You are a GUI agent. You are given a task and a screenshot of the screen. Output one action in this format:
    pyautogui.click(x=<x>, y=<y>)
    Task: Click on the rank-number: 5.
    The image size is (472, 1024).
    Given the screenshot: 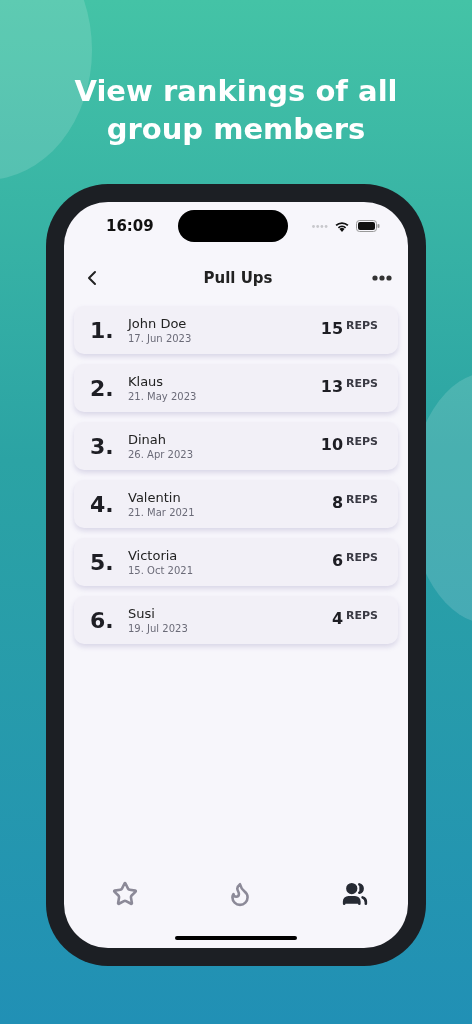 What is the action you would take?
    pyautogui.click(x=102, y=562)
    